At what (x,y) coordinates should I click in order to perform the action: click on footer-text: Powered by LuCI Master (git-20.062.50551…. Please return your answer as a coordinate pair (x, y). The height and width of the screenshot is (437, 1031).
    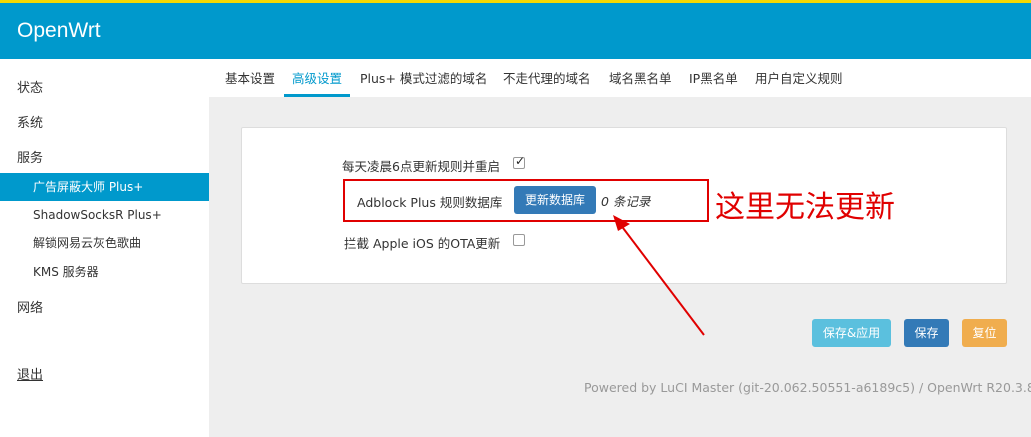
    Looking at the image, I should click on (807, 387).